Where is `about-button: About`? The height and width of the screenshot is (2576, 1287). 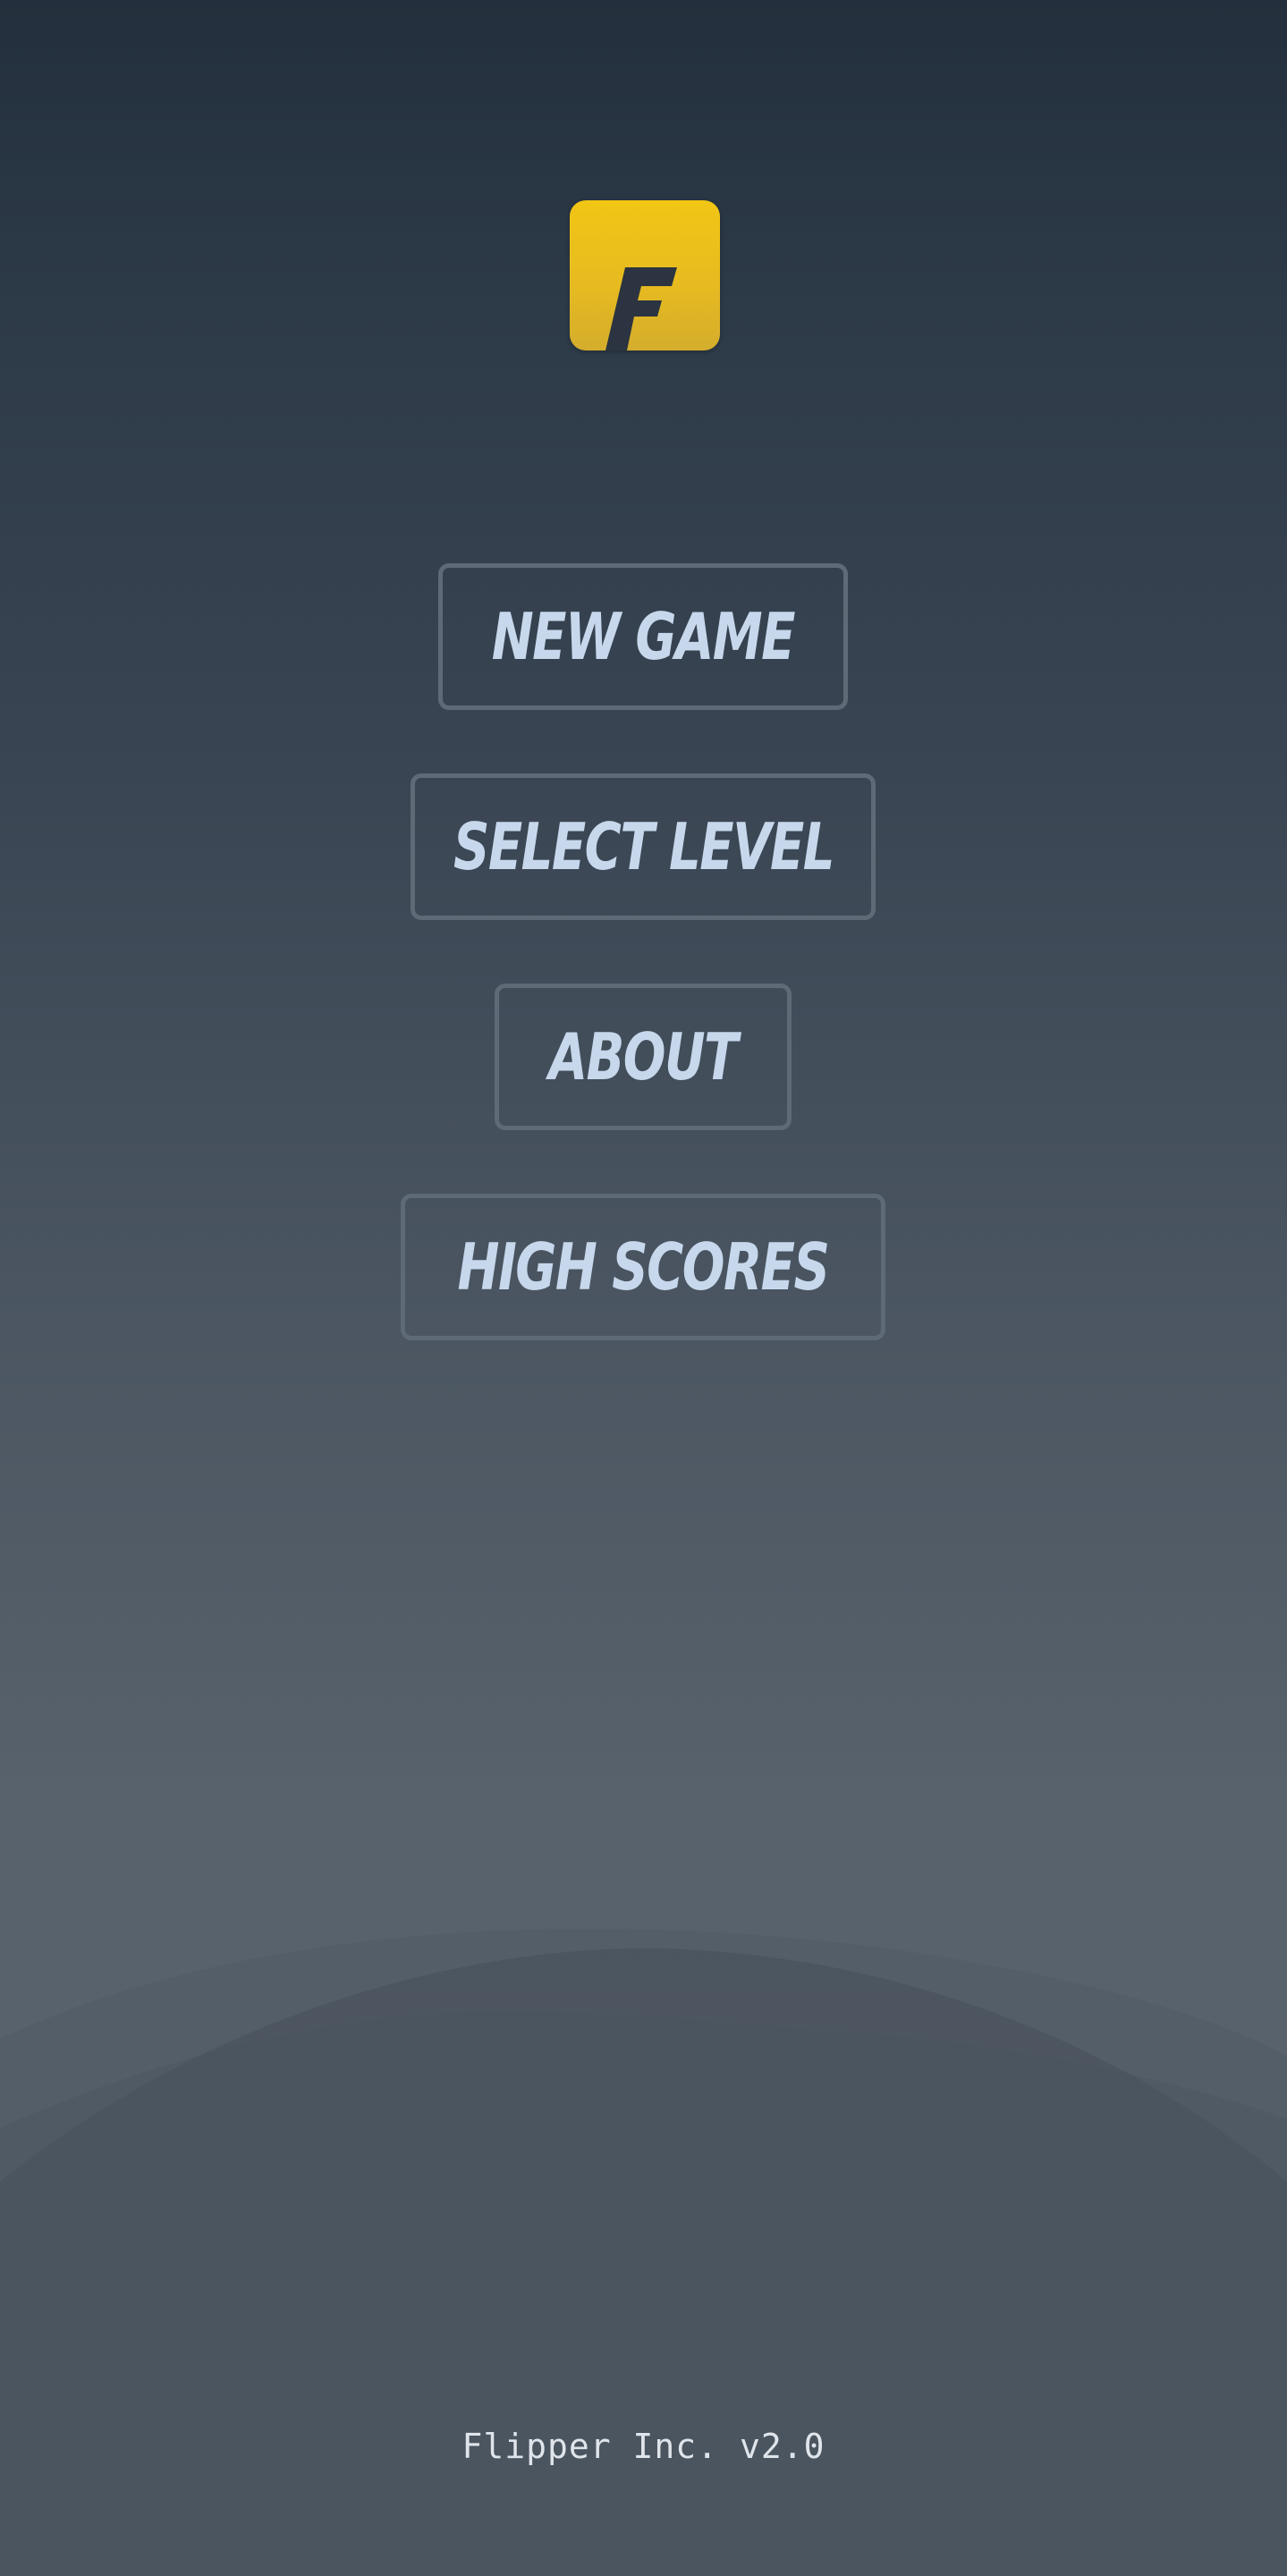
about-button: About is located at coordinates (643, 1057).